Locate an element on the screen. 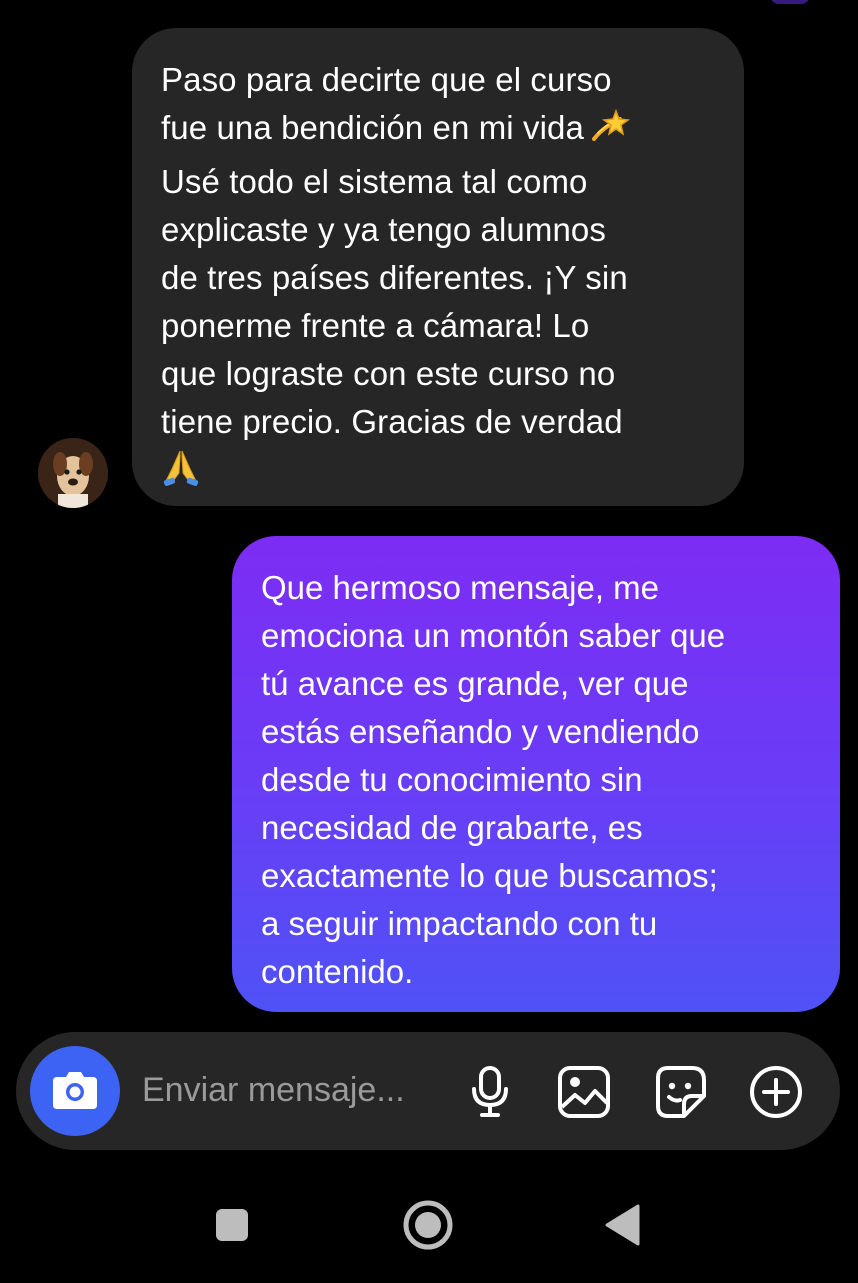 The width and height of the screenshot is (858, 1283). home-icon is located at coordinates (428, 1225).